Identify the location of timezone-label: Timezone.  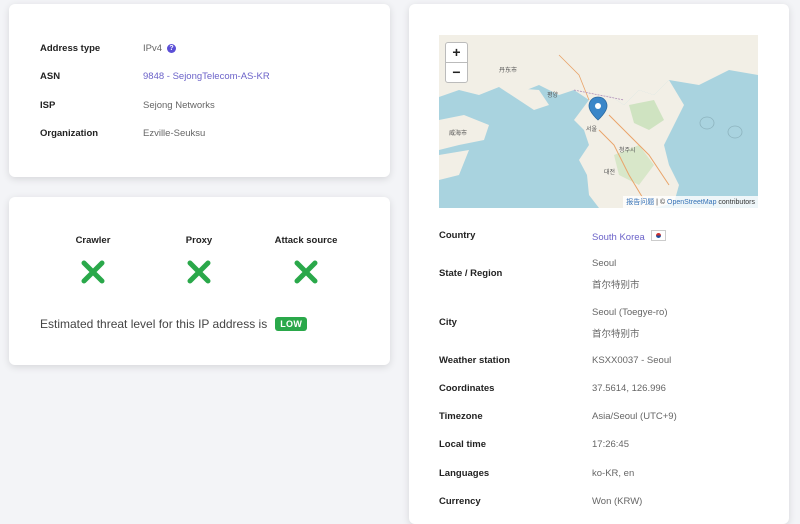
(461, 416).